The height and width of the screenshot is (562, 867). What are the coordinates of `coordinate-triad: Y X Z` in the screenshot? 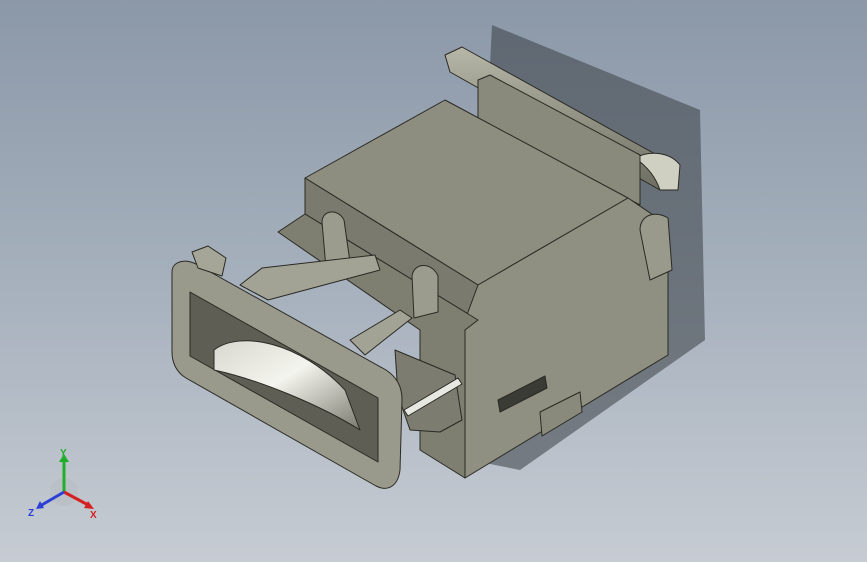 It's located at (69, 488).